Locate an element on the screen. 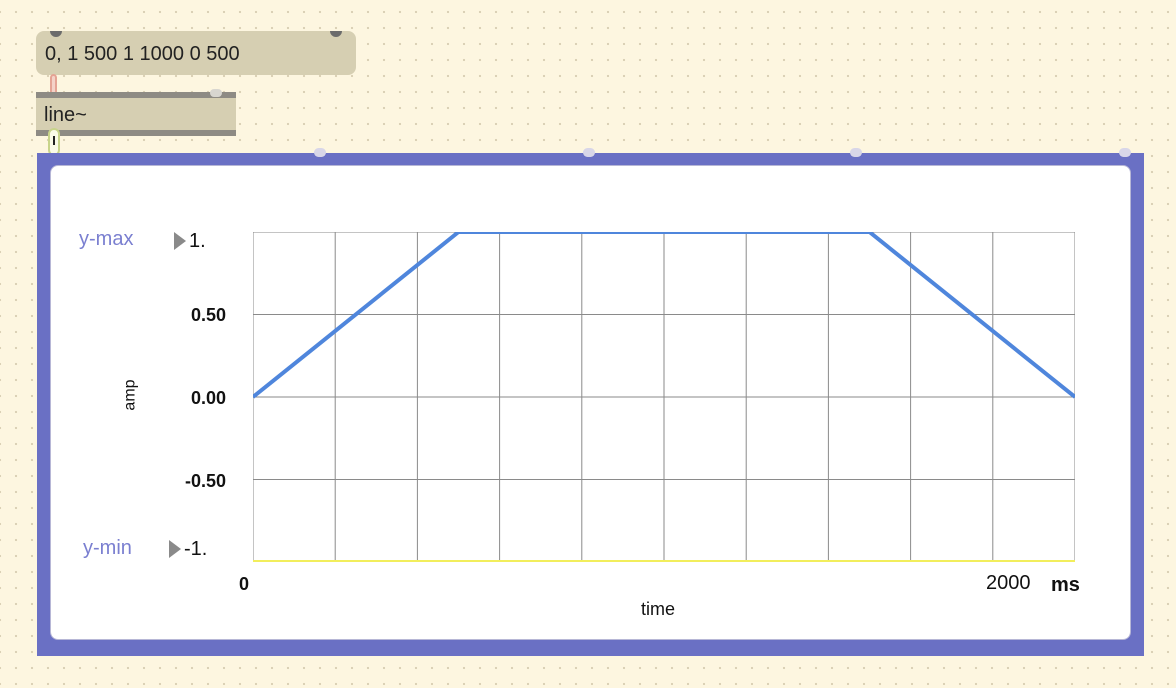 The height and width of the screenshot is (688, 1176). x-end-label: 2000 is located at coordinates (1008, 583).